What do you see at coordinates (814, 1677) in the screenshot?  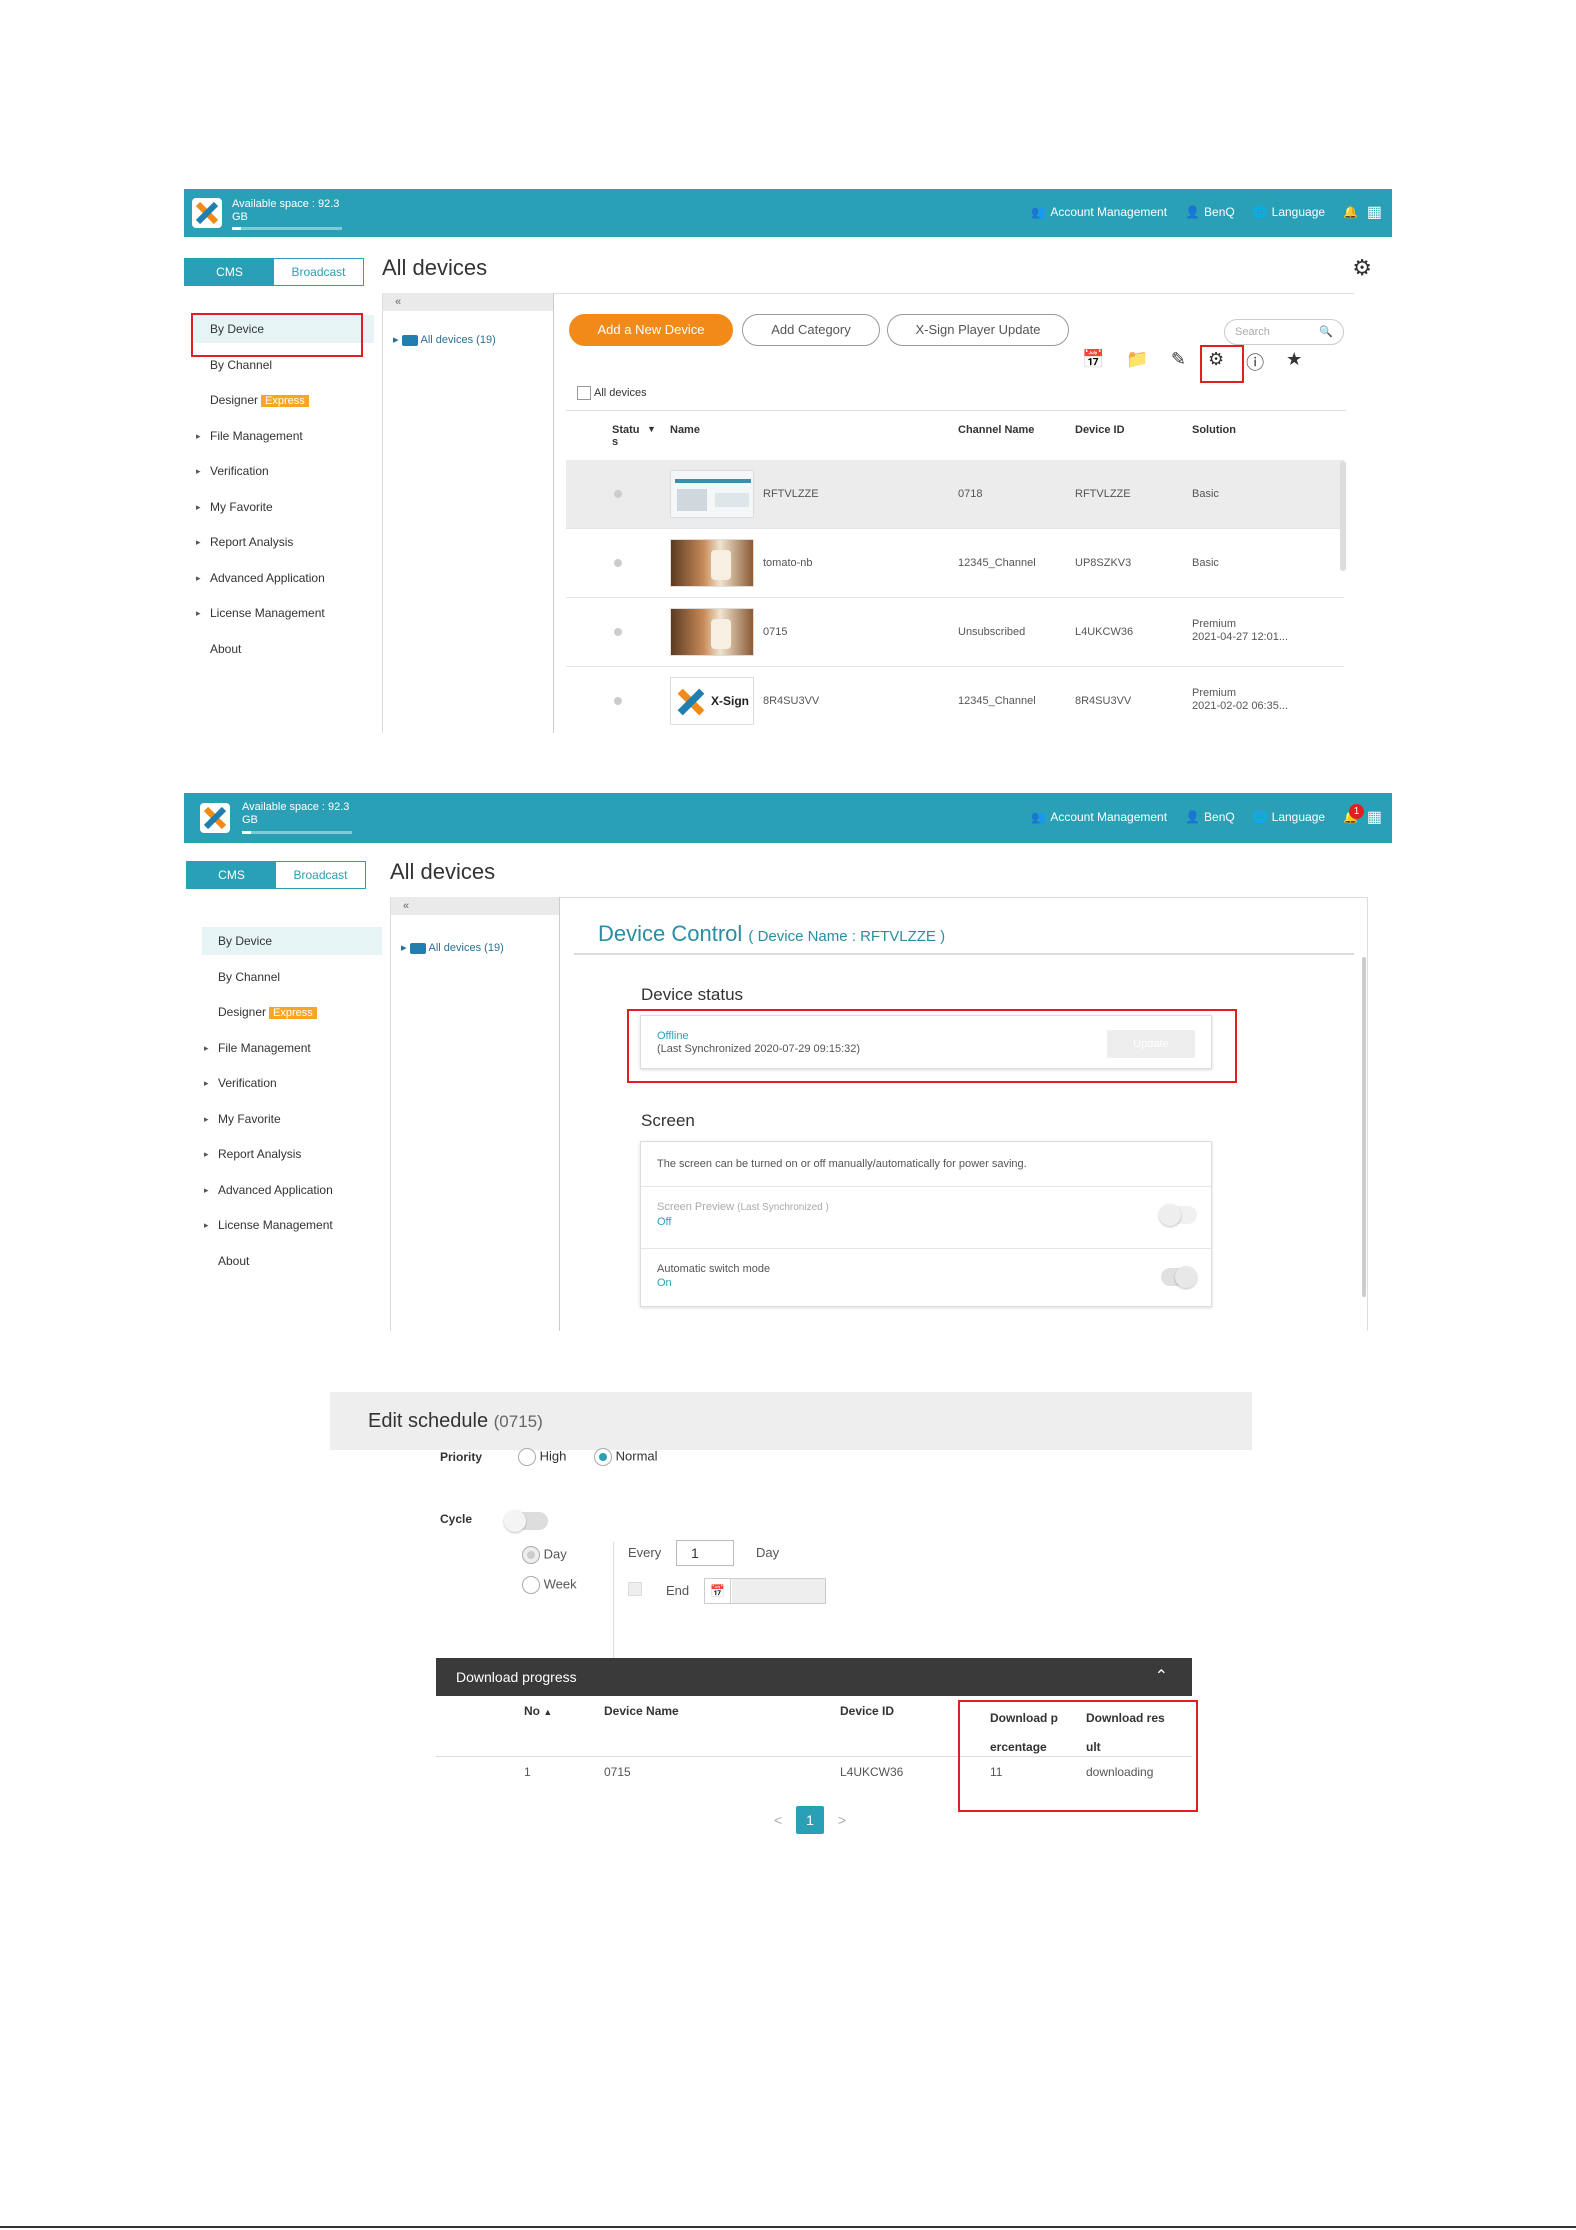 I see `download-progress-header: Download progress ⌃` at bounding box center [814, 1677].